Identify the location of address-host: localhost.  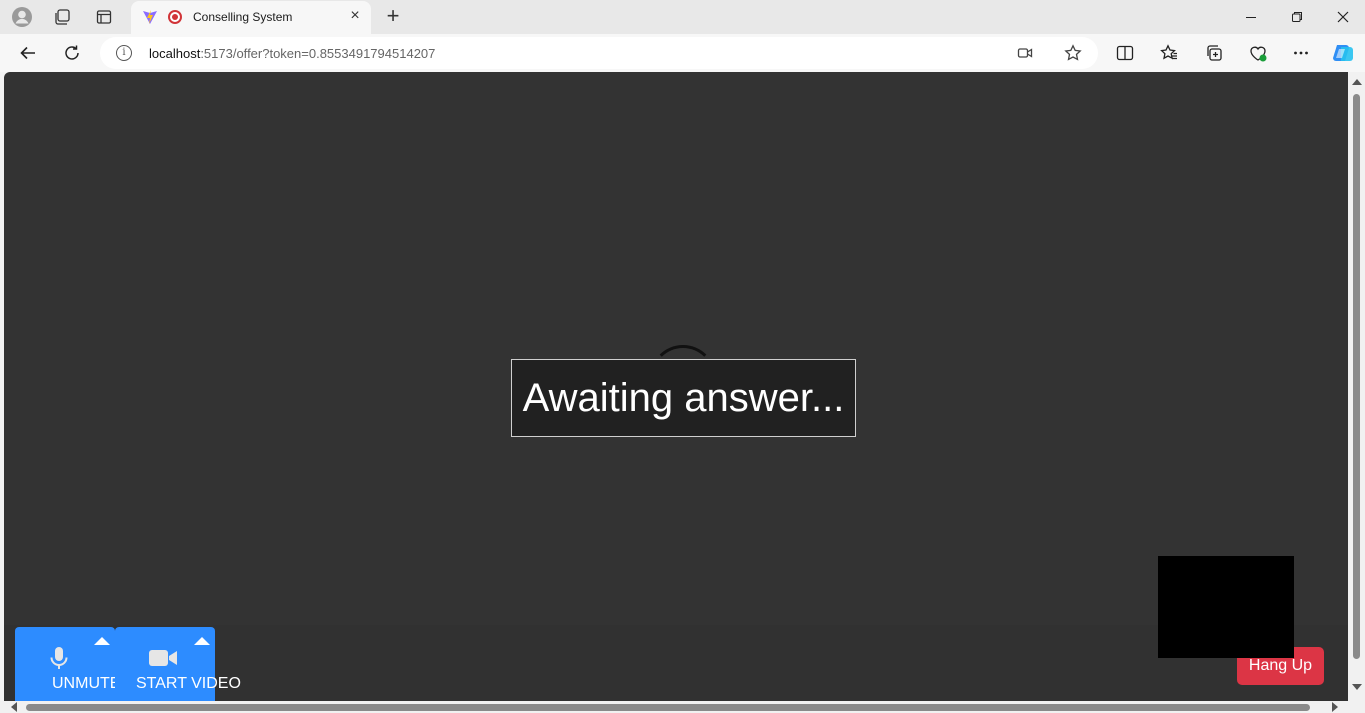
(175, 53).